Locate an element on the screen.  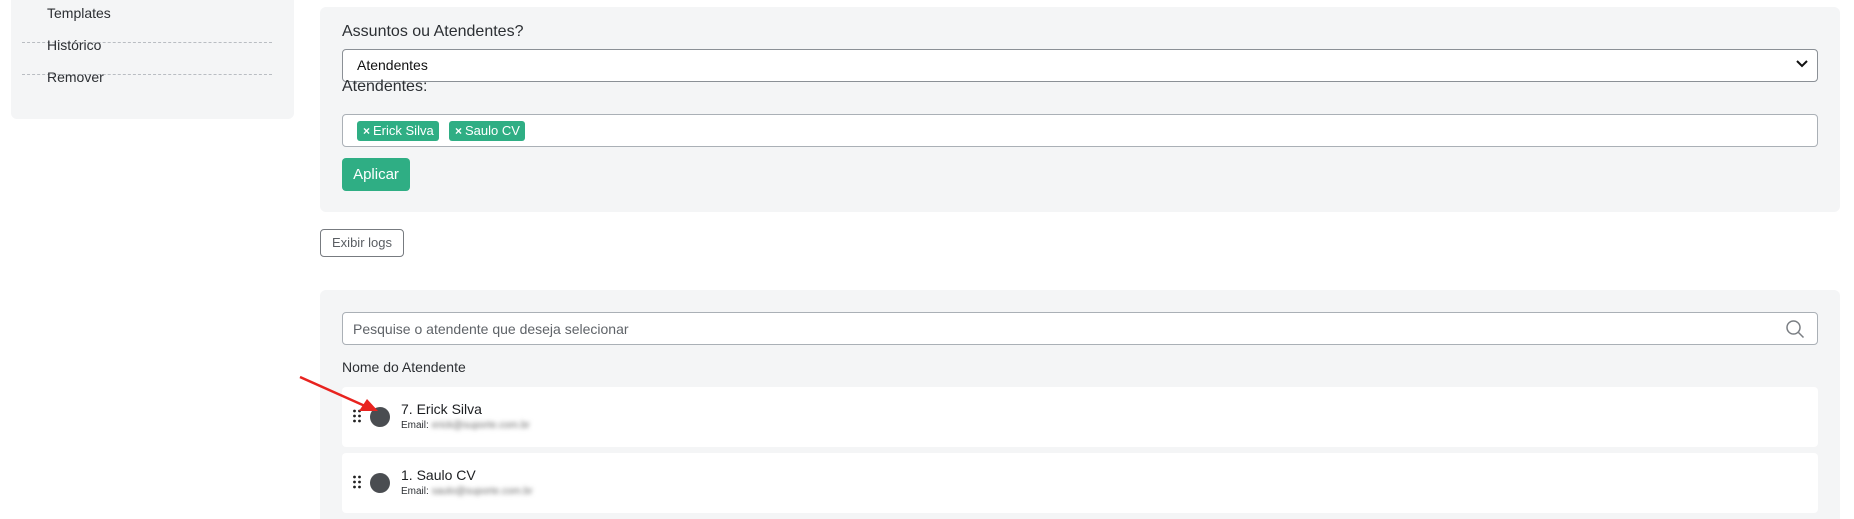
email-value: erick@suporte.com.br is located at coordinates (480, 425).